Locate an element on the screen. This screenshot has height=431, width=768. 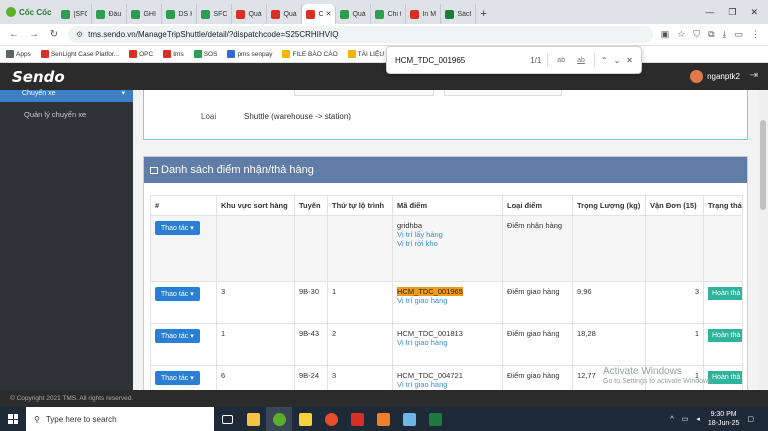
back-icon: ← is located at coordinates (14, 34).